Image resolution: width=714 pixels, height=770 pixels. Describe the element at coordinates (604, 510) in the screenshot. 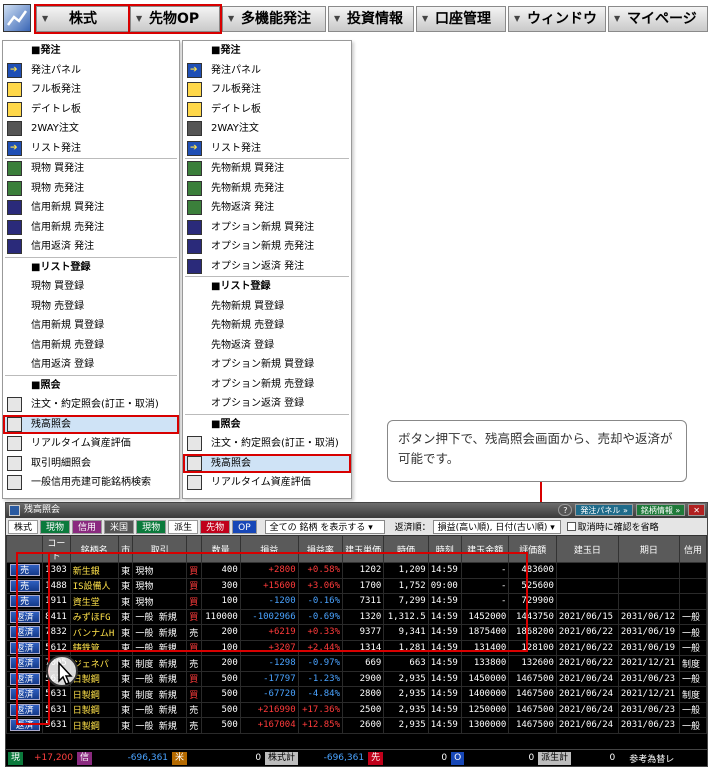

I see `order-panel-button: 発注パネル »` at that location.